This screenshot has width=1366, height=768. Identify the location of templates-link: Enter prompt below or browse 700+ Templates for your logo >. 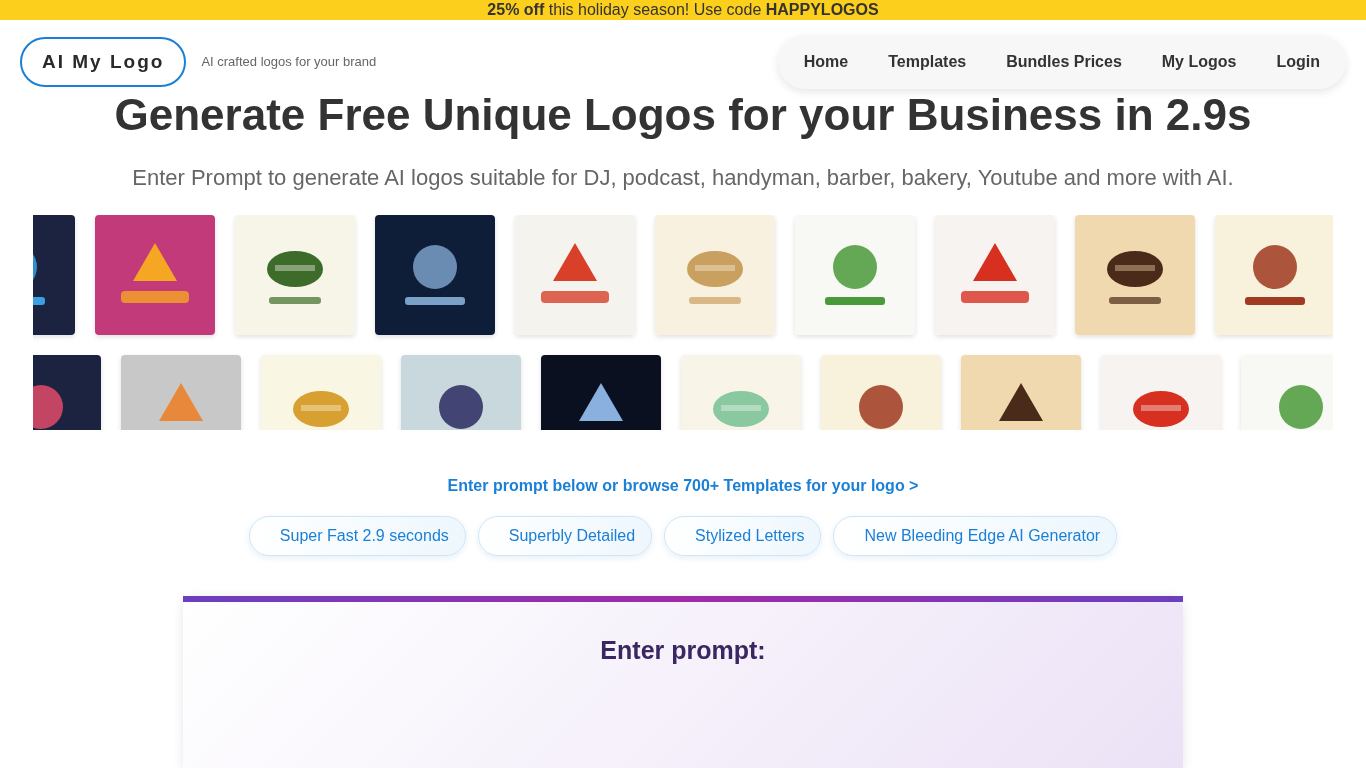
(683, 486).